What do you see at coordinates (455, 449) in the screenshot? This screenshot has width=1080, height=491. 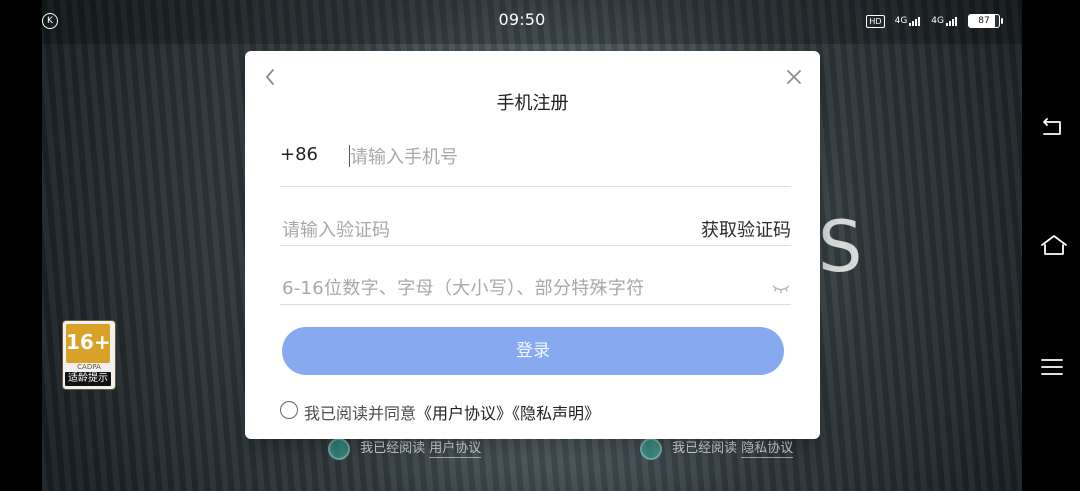 I see `background-user-agreement-link: 用户协议` at bounding box center [455, 449].